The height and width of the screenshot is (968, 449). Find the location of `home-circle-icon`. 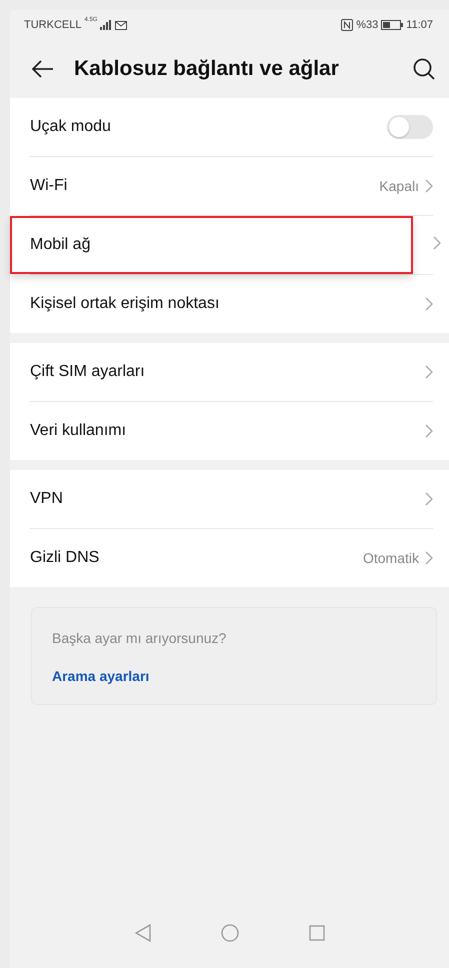

home-circle-icon is located at coordinates (229, 933).